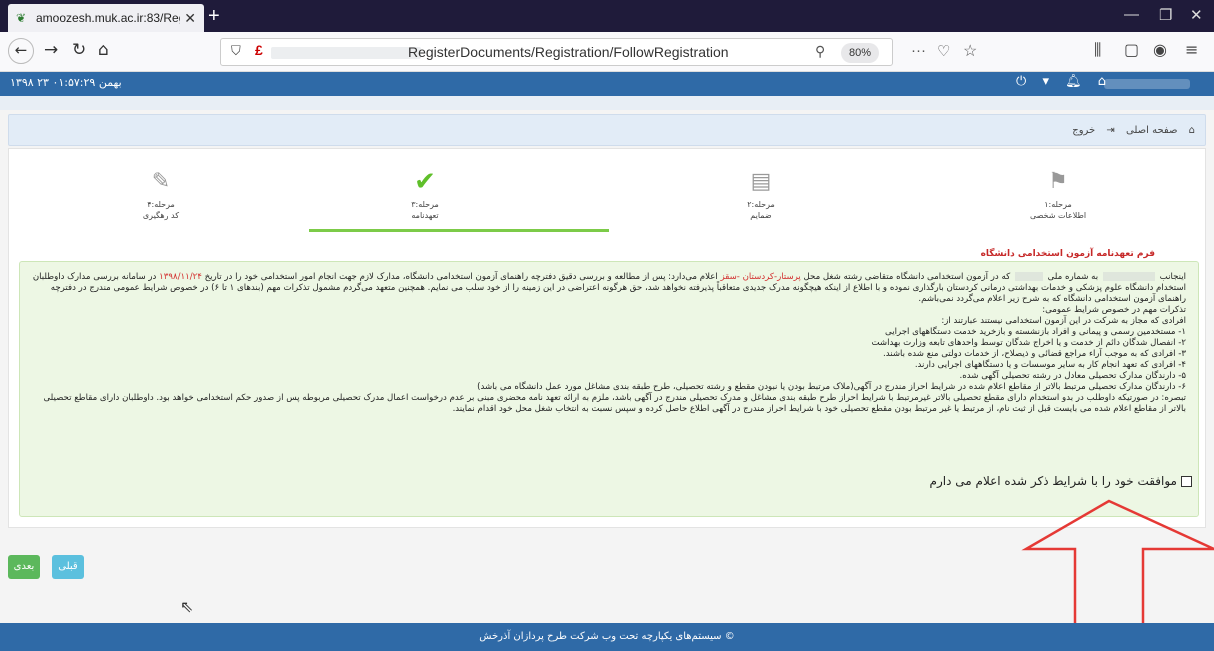 Image resolution: width=1214 pixels, height=651 pixels. Describe the element at coordinates (970, 51) in the screenshot. I see `bookmark-star-icon: ☆` at that location.